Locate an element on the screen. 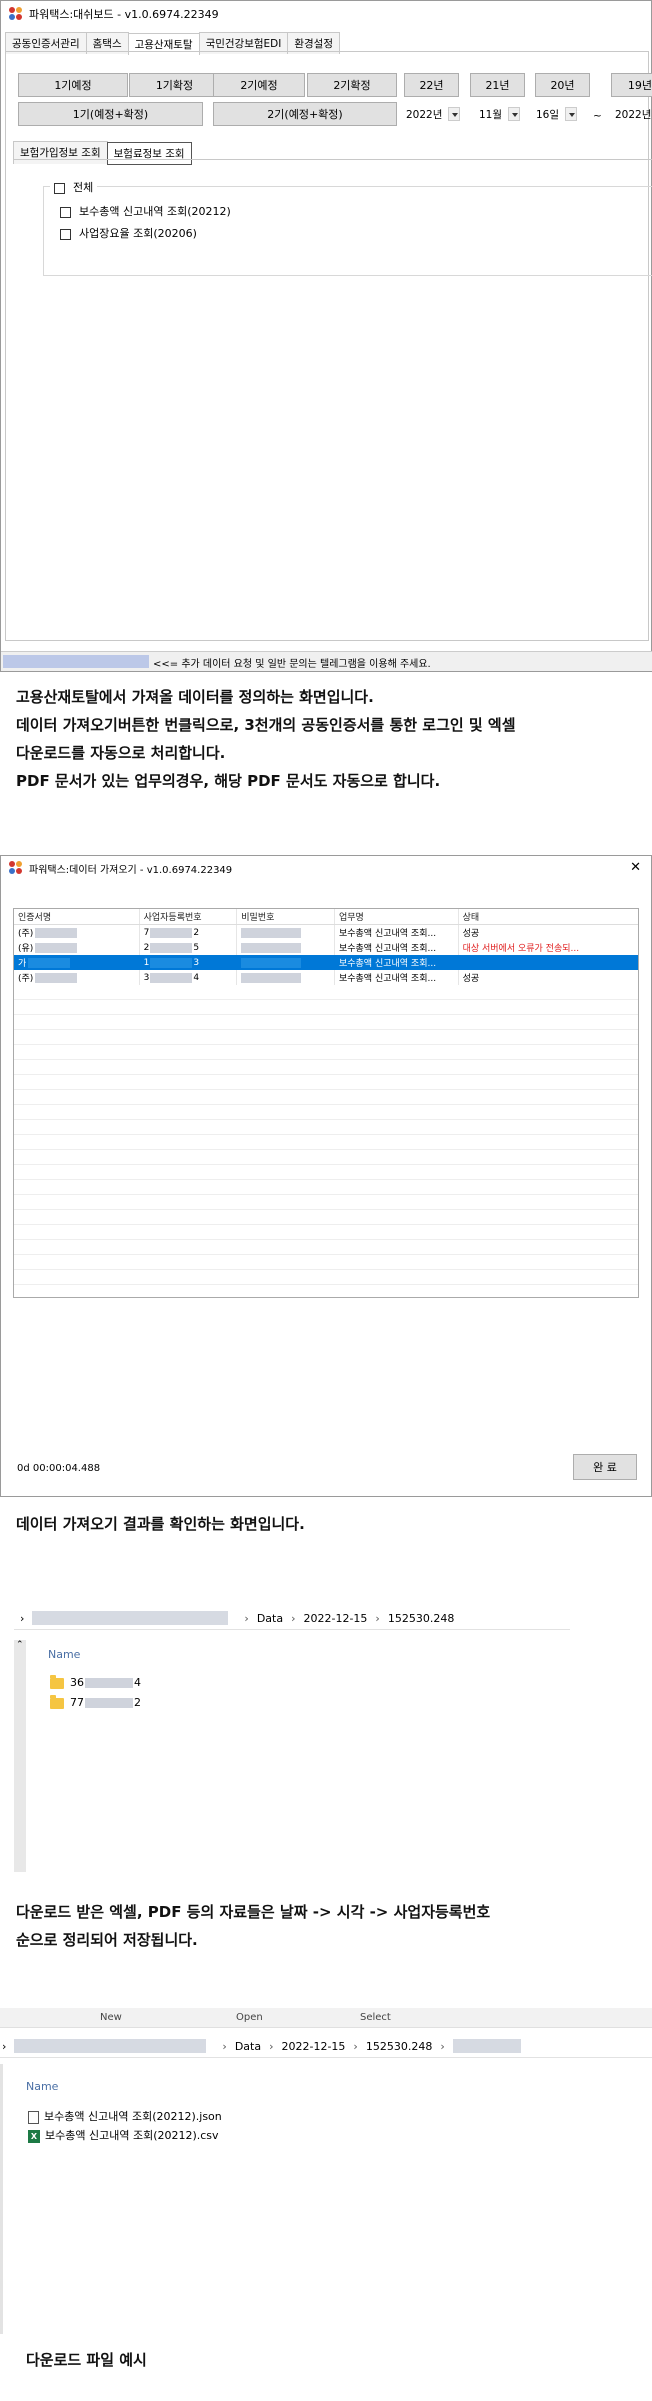  year-20-button: 20년 is located at coordinates (562, 85).